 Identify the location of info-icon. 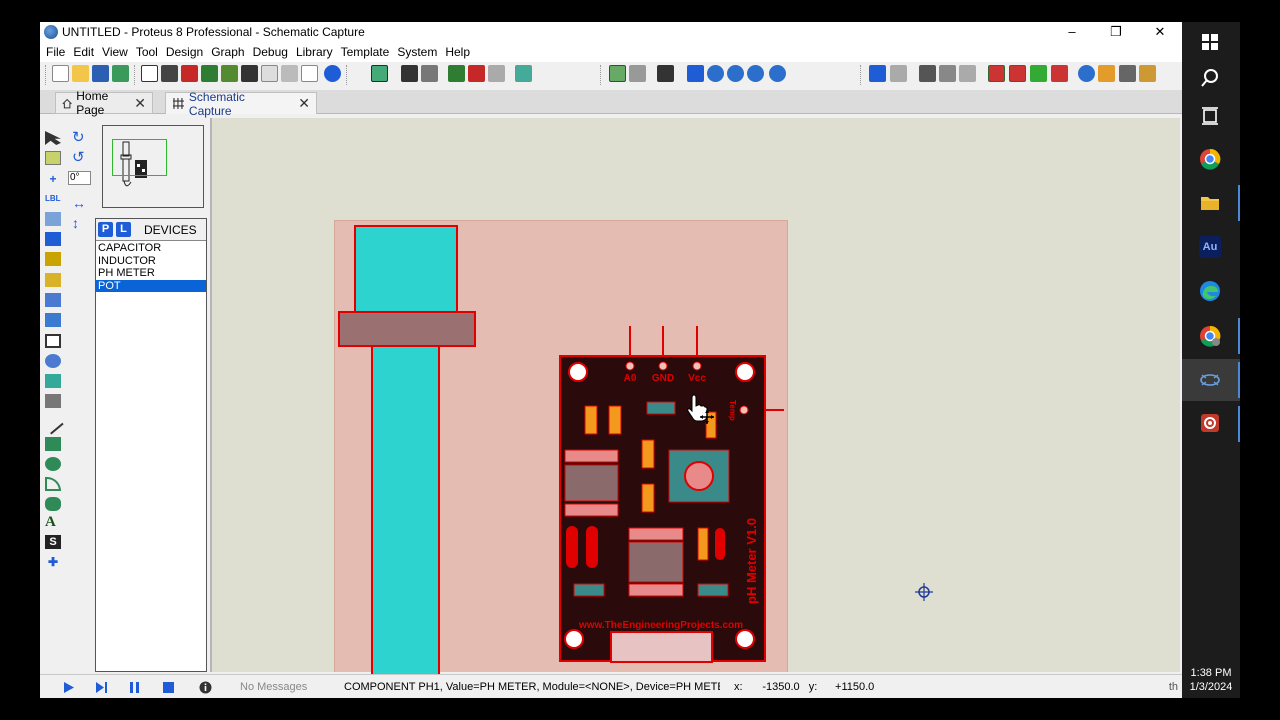
(205, 687).